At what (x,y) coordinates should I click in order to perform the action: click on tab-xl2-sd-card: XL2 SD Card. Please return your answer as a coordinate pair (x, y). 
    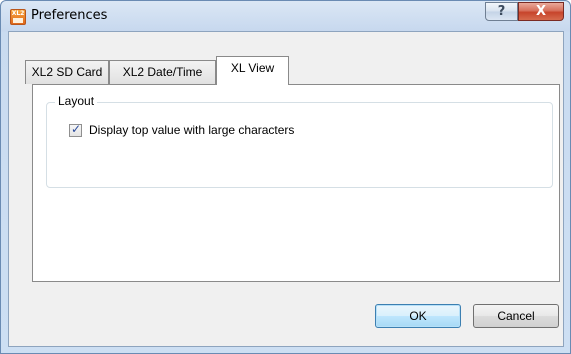
    Looking at the image, I should click on (67, 72).